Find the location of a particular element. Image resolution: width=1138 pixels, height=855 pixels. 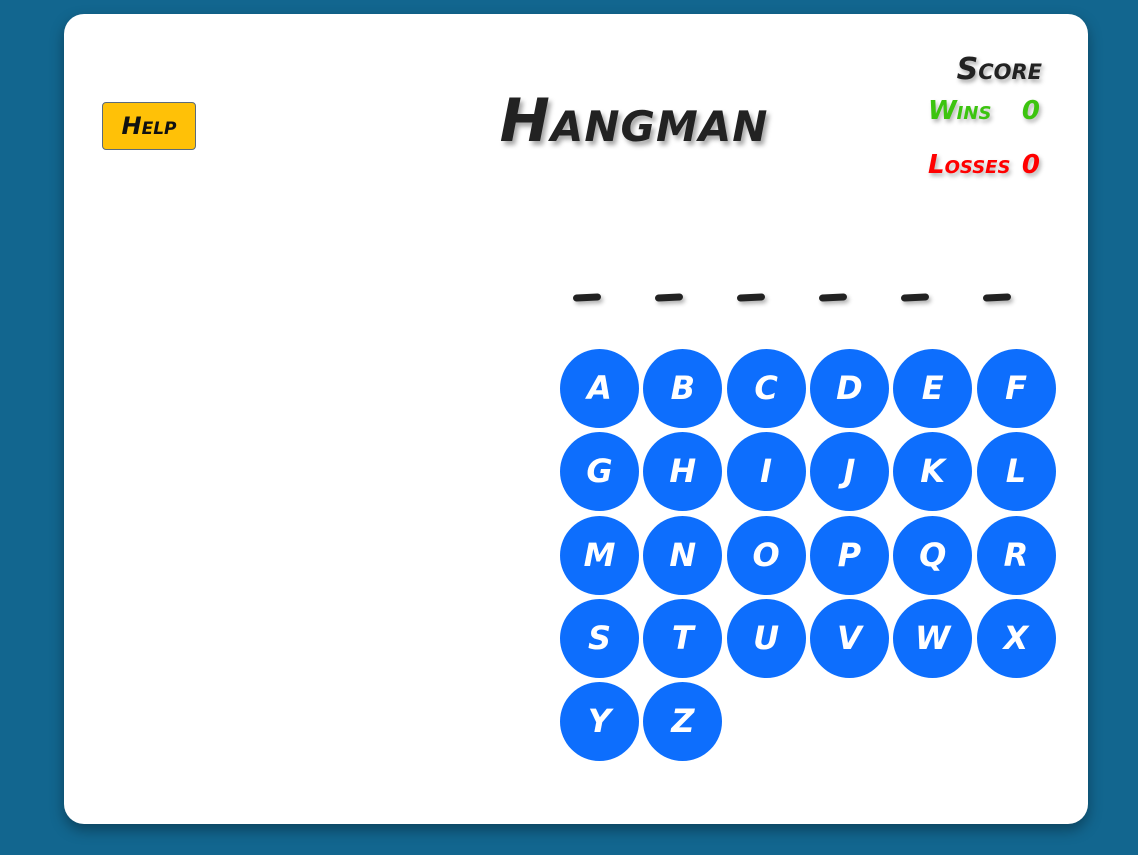

letter-button-i: I is located at coordinates (766, 472).